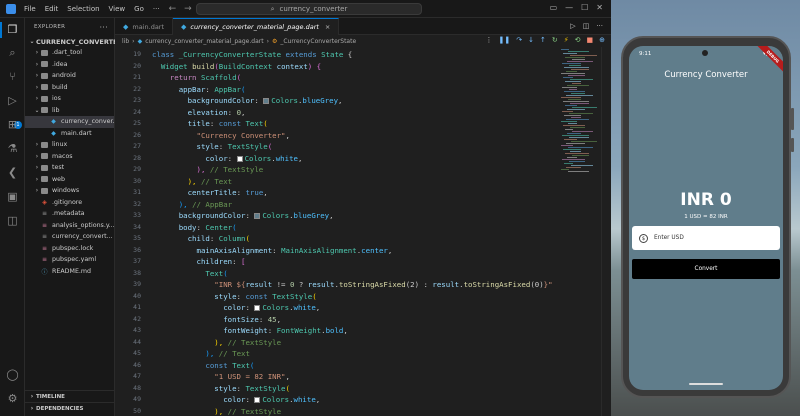  I want to click on menu-selection: Selection, so click(83, 9).